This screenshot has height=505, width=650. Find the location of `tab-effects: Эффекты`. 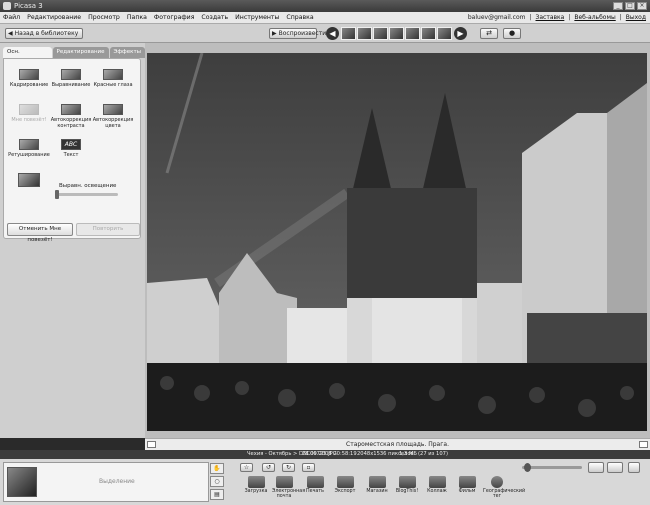

tab-effects: Эффекты is located at coordinates (127, 52).